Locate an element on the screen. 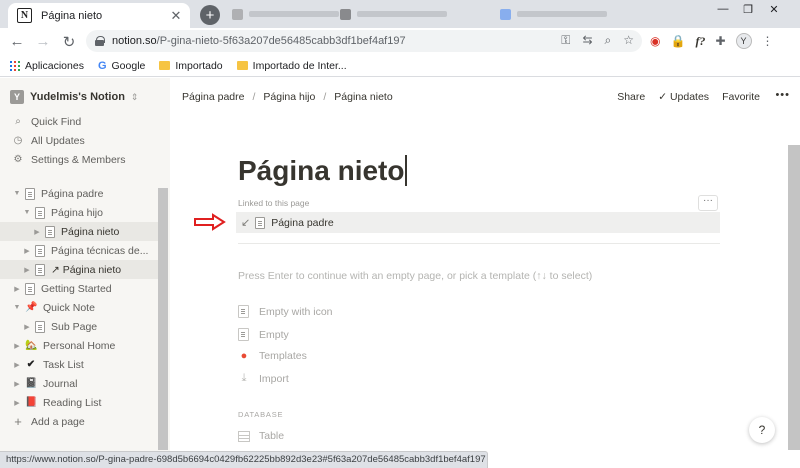 The image size is (800, 468). template-templates: ● Templates is located at coordinates (272, 356).